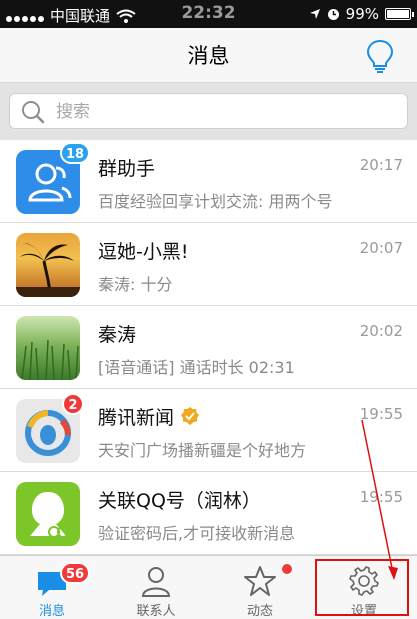 This screenshot has width=417, height=619. What do you see at coordinates (75, 573) in the screenshot?
I see `messages-badge: 56` at bounding box center [75, 573].